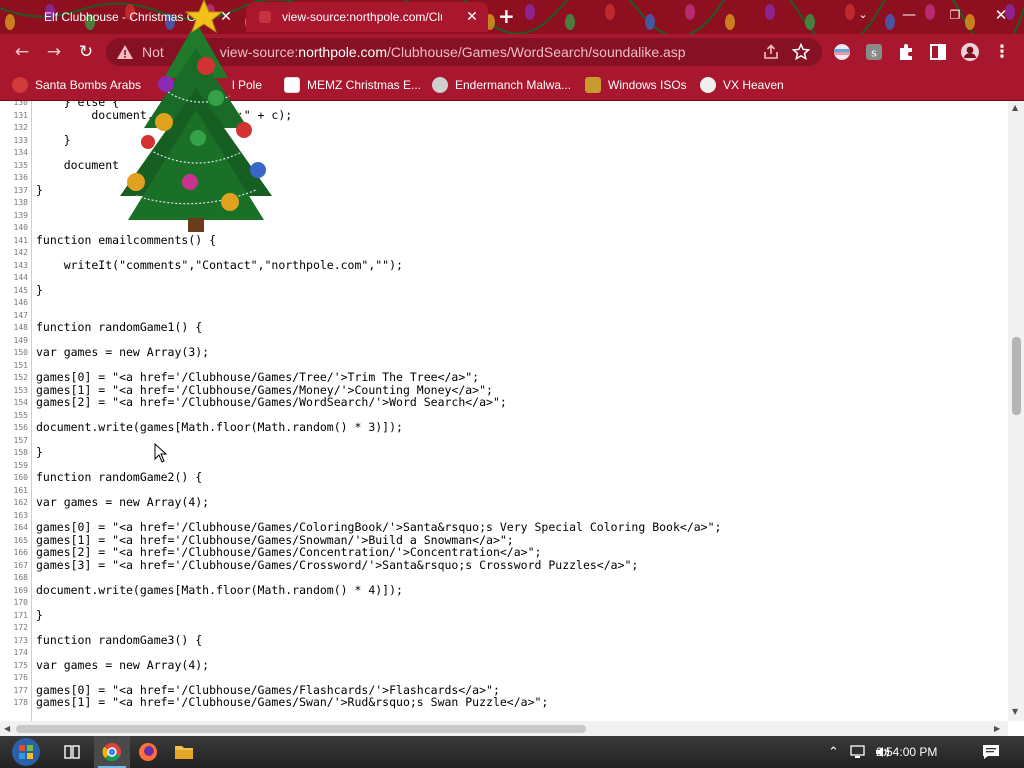  Describe the element at coordinates (440, 85) in the screenshot. I see `endermanch-favicon-icon` at that location.